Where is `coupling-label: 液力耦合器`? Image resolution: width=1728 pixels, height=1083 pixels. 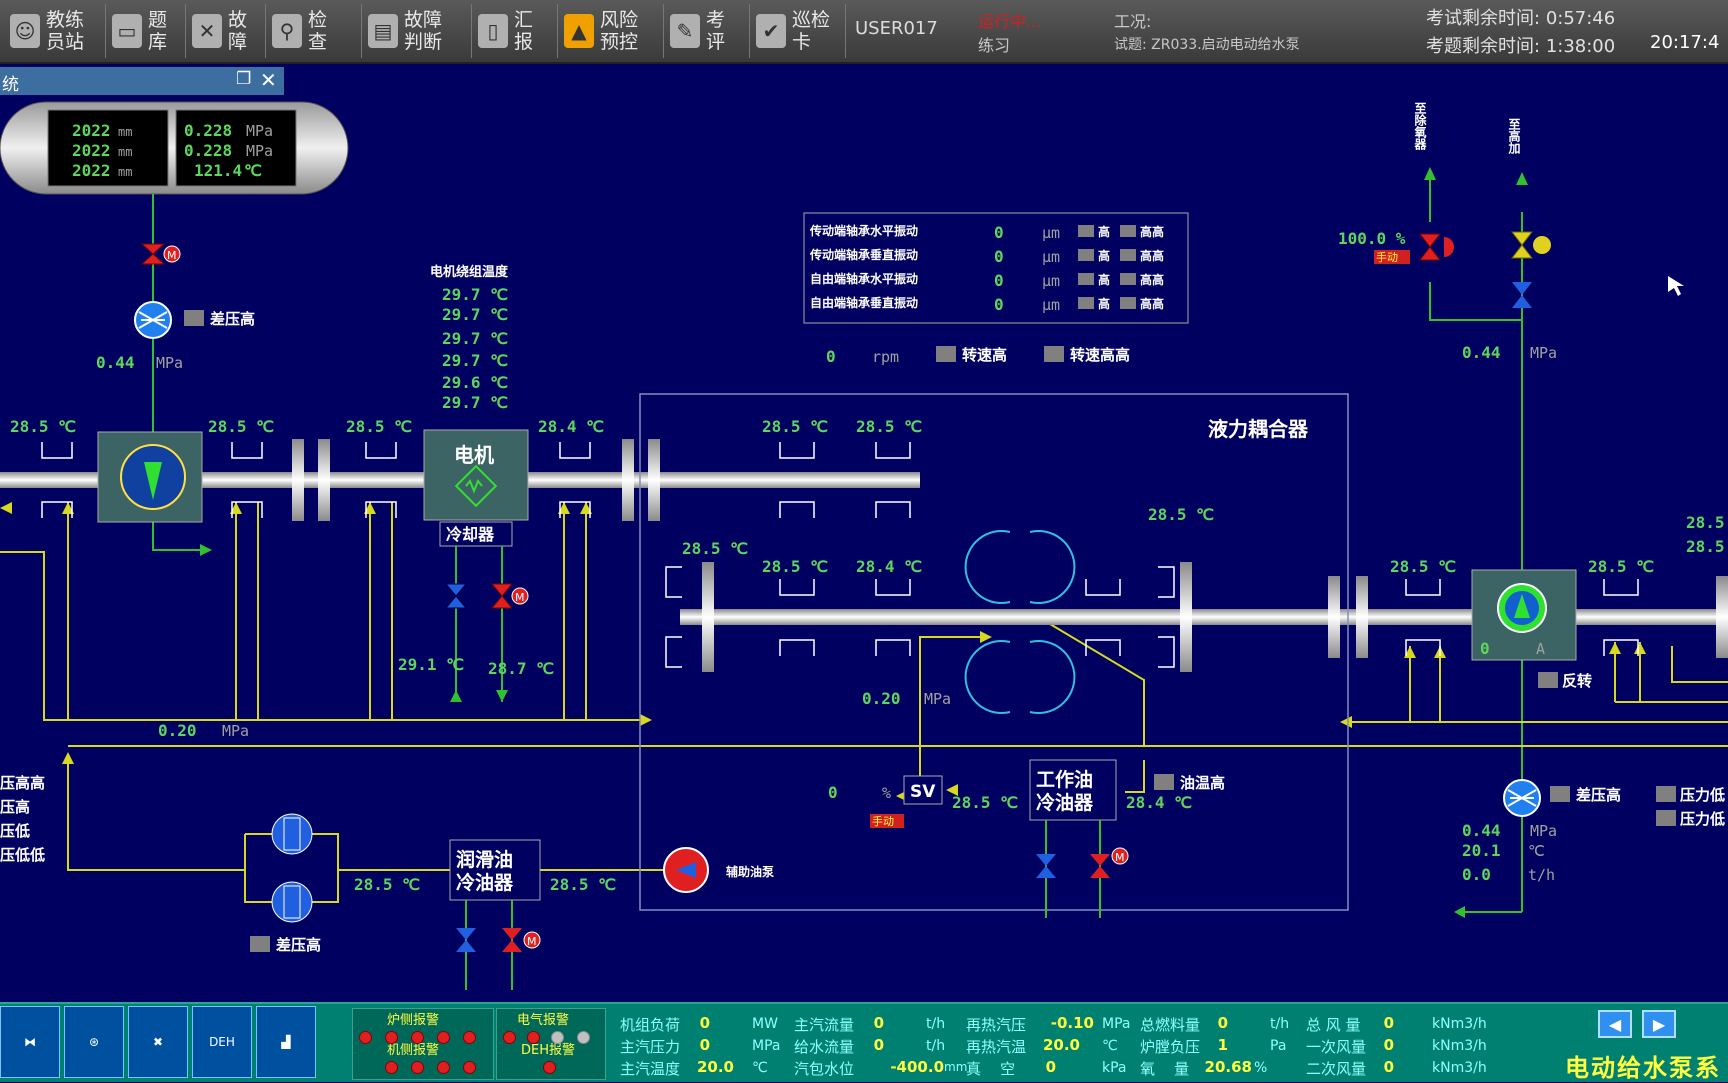
coupling-label: 液力耦合器 is located at coordinates (1258, 429).